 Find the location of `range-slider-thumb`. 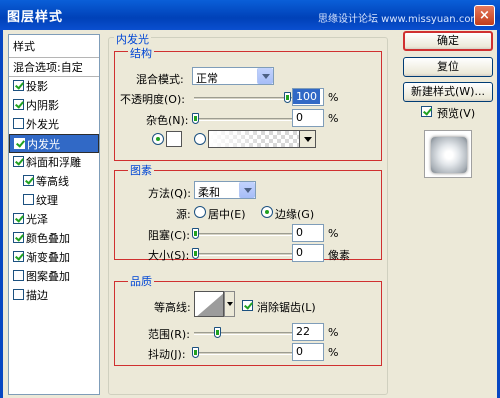

range-slider-thumb is located at coordinates (217, 332).